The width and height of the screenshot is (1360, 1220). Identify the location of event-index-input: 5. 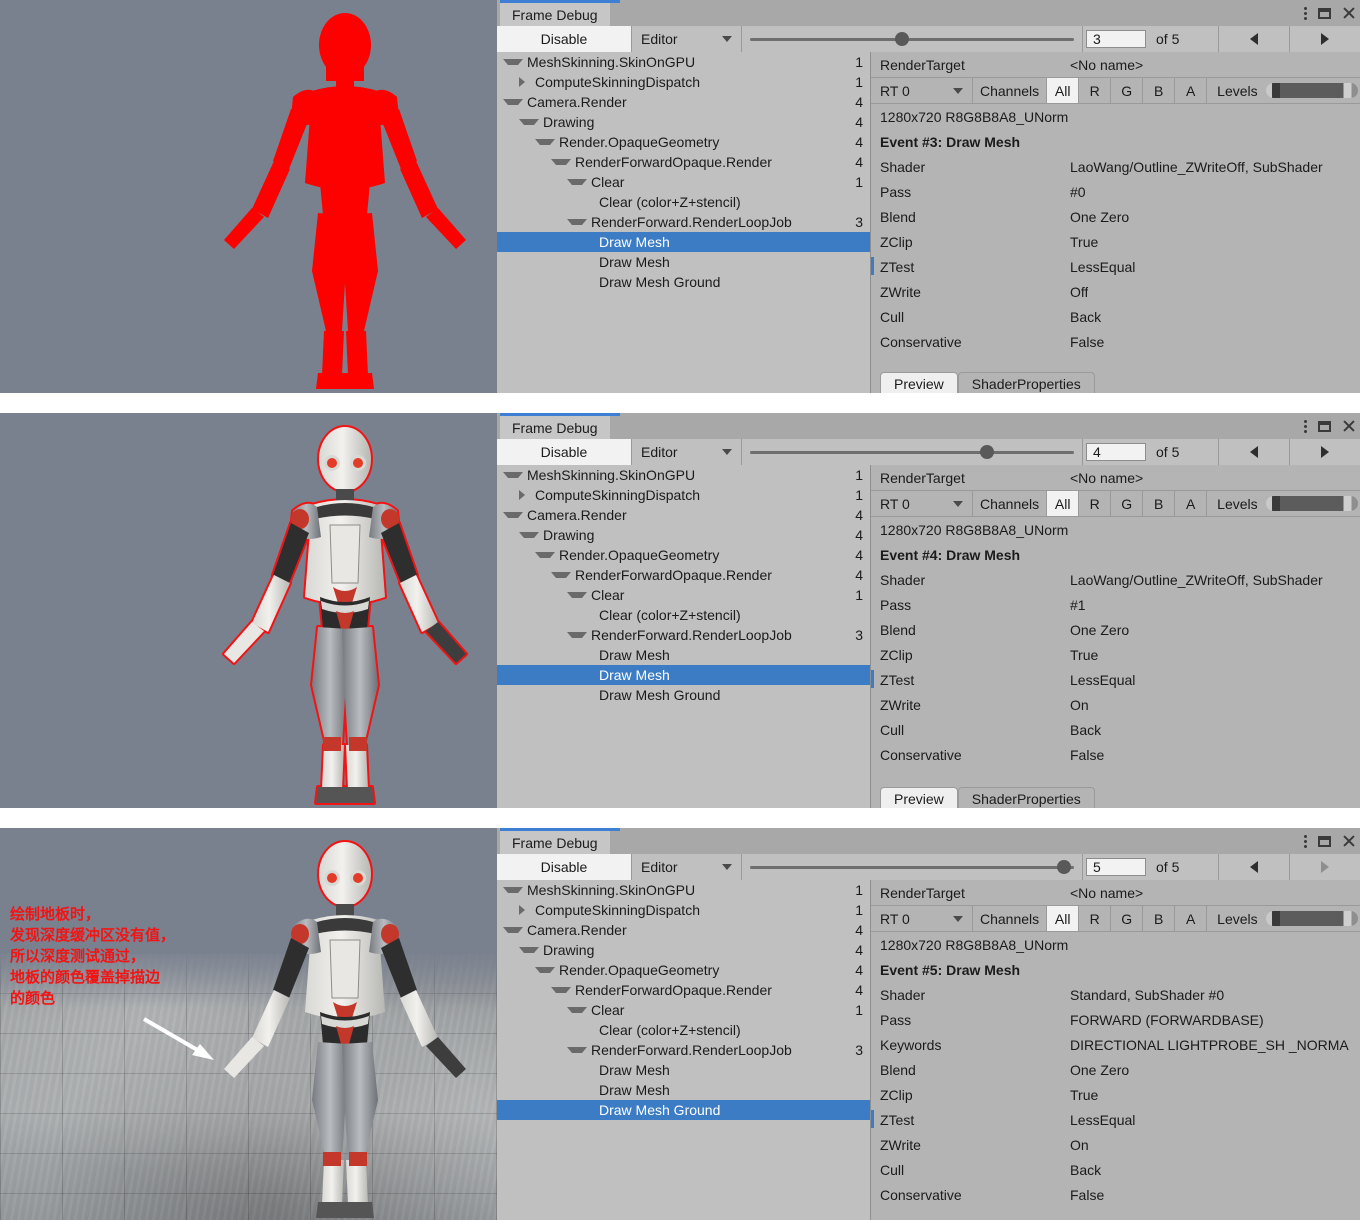
(1116, 867).